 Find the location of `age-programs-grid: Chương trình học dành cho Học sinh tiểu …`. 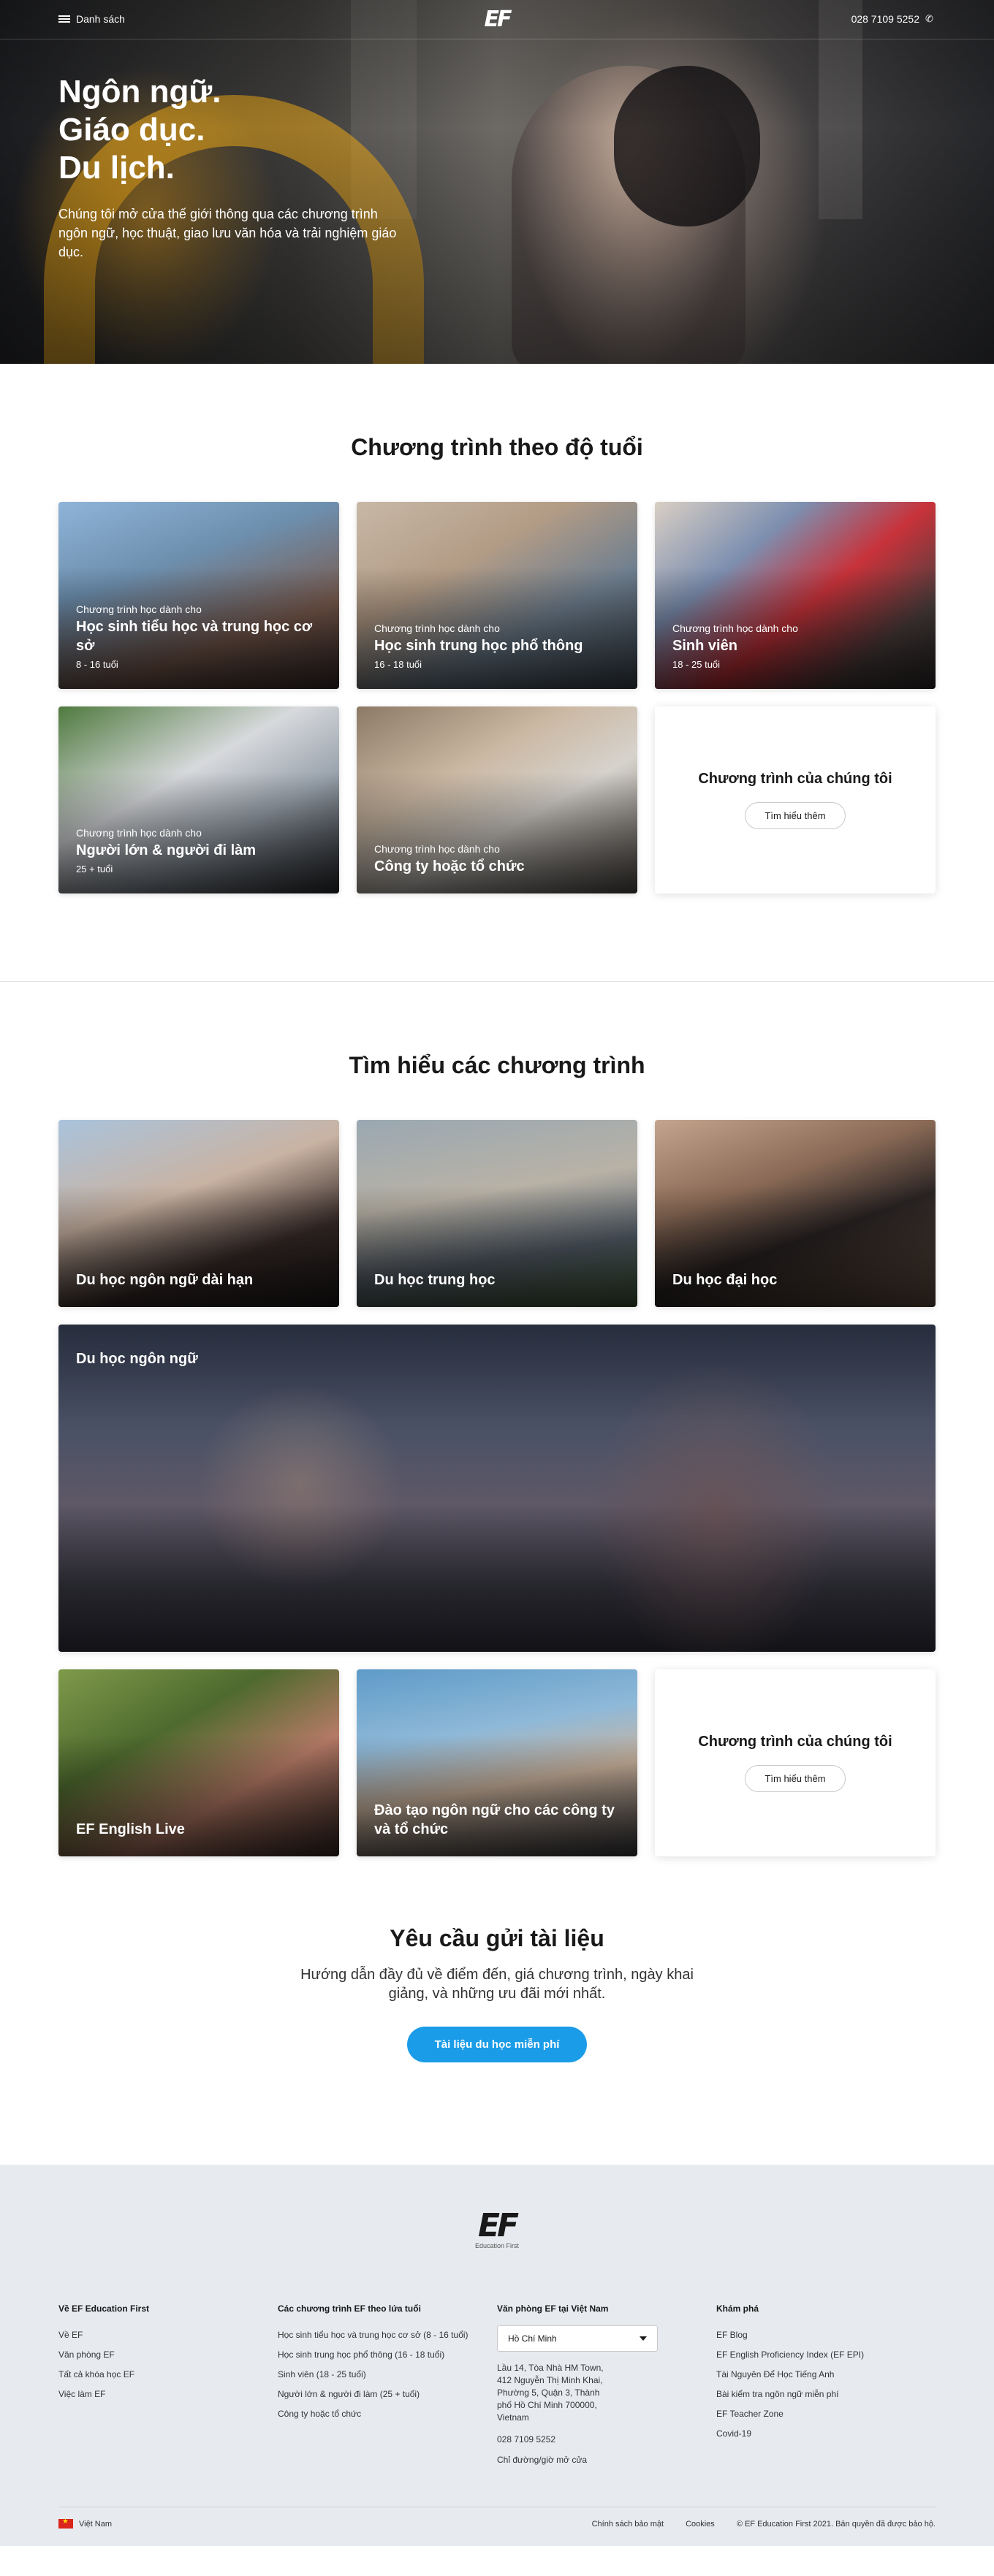

age-programs-grid: Chương trình học dành cho Học sinh tiểu … is located at coordinates (497, 697).